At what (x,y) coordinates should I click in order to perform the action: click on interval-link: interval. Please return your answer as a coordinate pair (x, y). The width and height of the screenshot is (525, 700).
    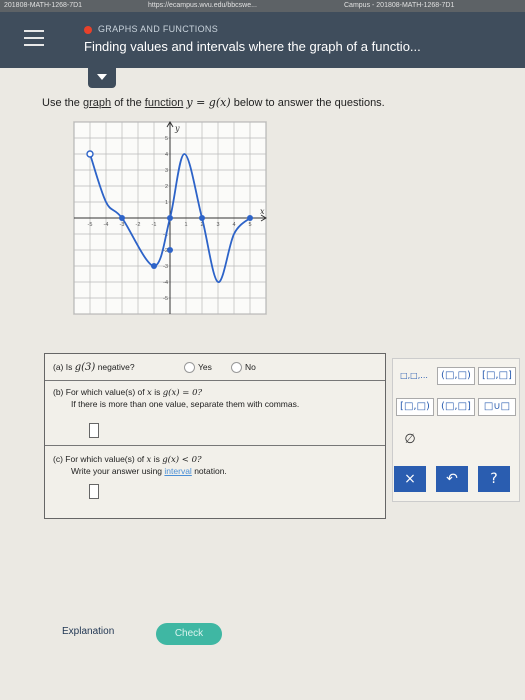
    Looking at the image, I should click on (177, 471).